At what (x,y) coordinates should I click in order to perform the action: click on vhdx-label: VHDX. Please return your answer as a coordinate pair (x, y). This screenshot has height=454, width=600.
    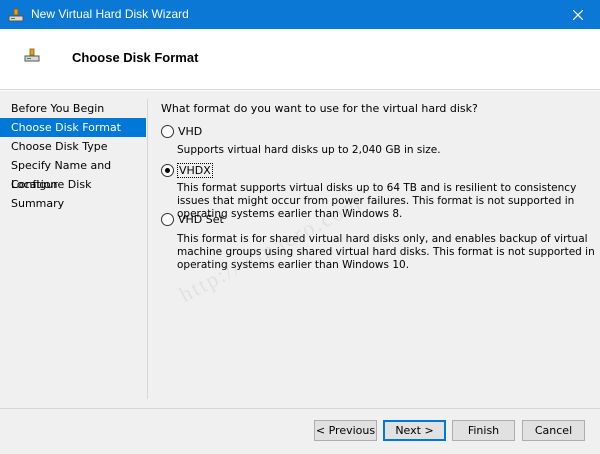
    Looking at the image, I should click on (195, 170).